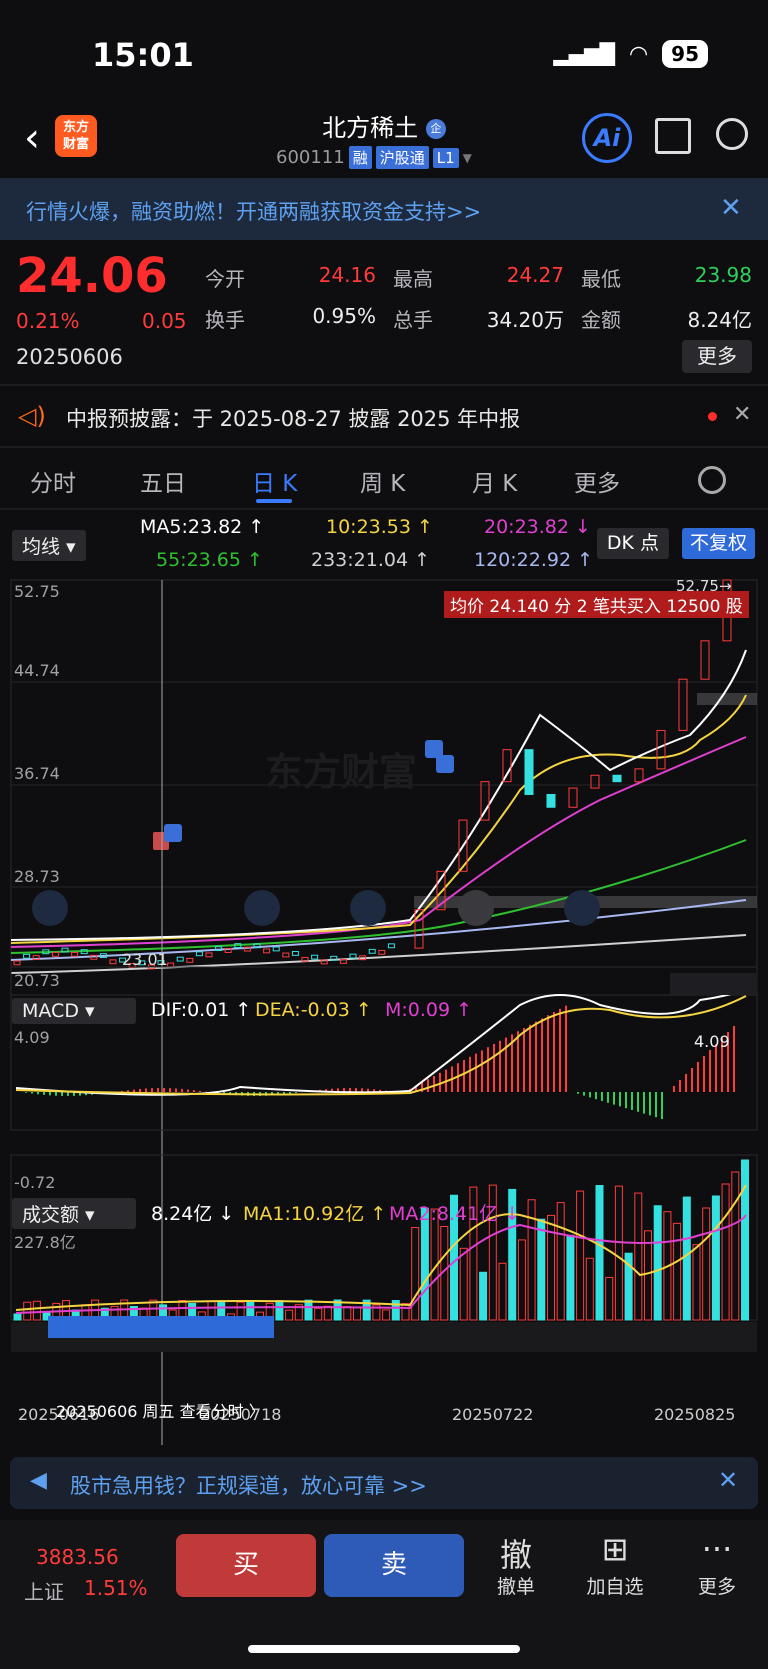 This screenshot has width=768, height=1669. Describe the element at coordinates (717, 356) in the screenshot. I see `more-quote-button: 更多` at that location.